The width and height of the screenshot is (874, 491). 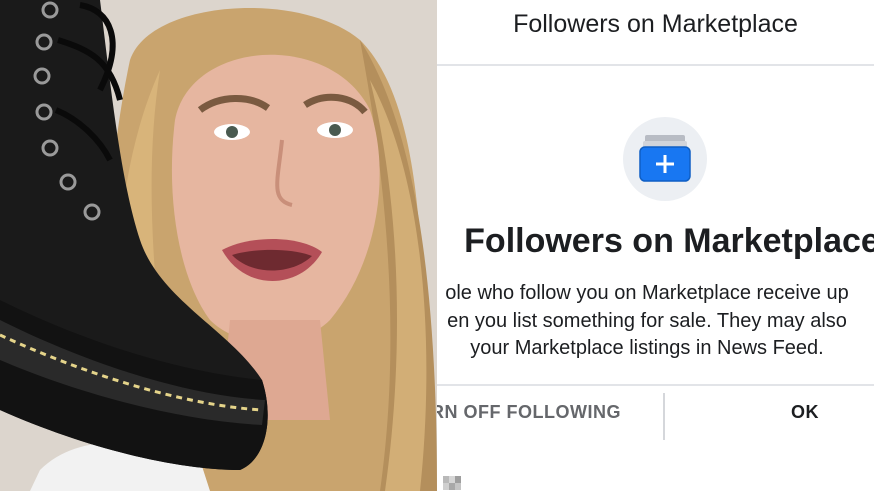 I want to click on buttons-separator, so click(x=664, y=416).